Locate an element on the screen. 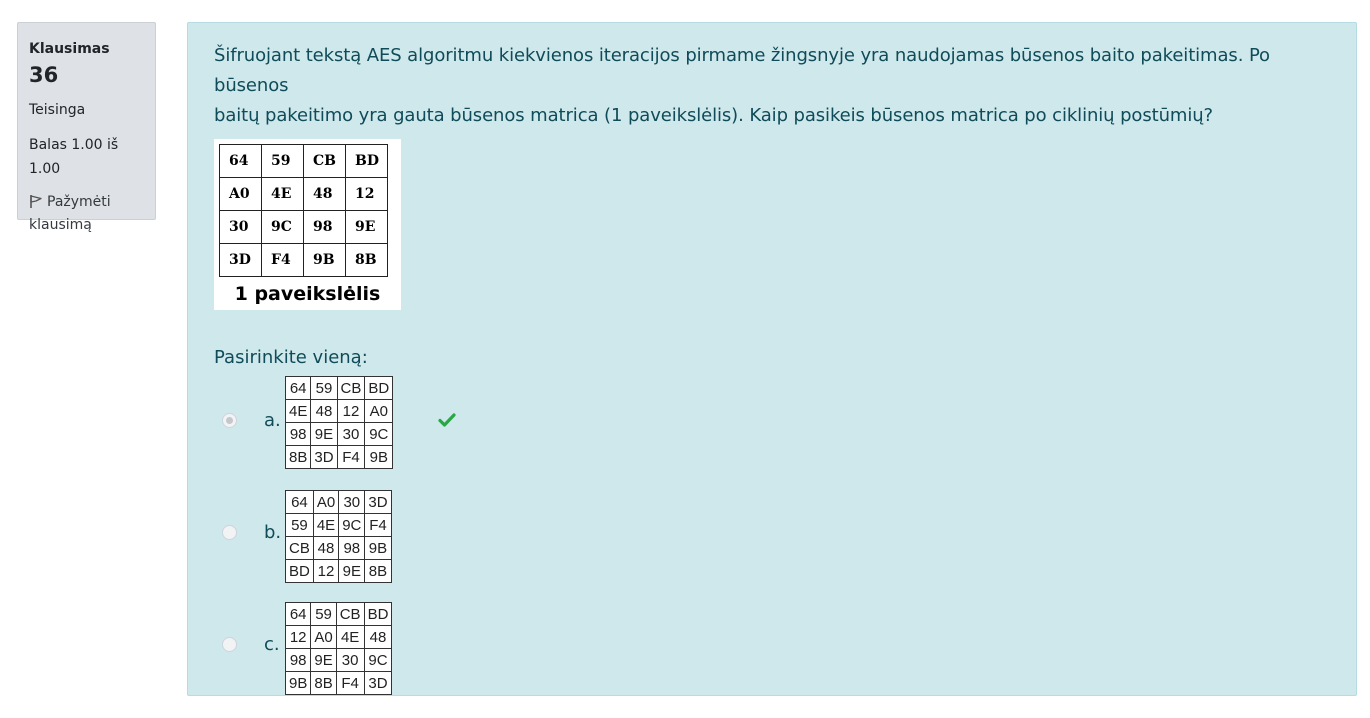  matrix-row: 9B 8B F4 3D is located at coordinates (338, 683).